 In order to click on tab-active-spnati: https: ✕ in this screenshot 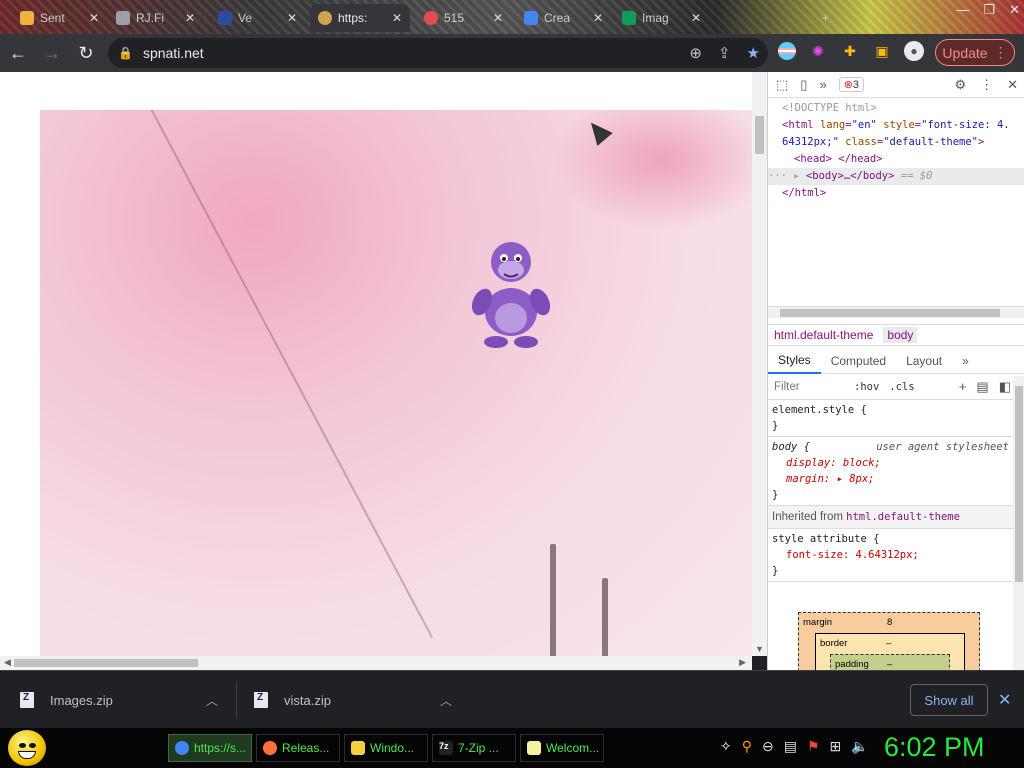, I will do `click(360, 18)`.